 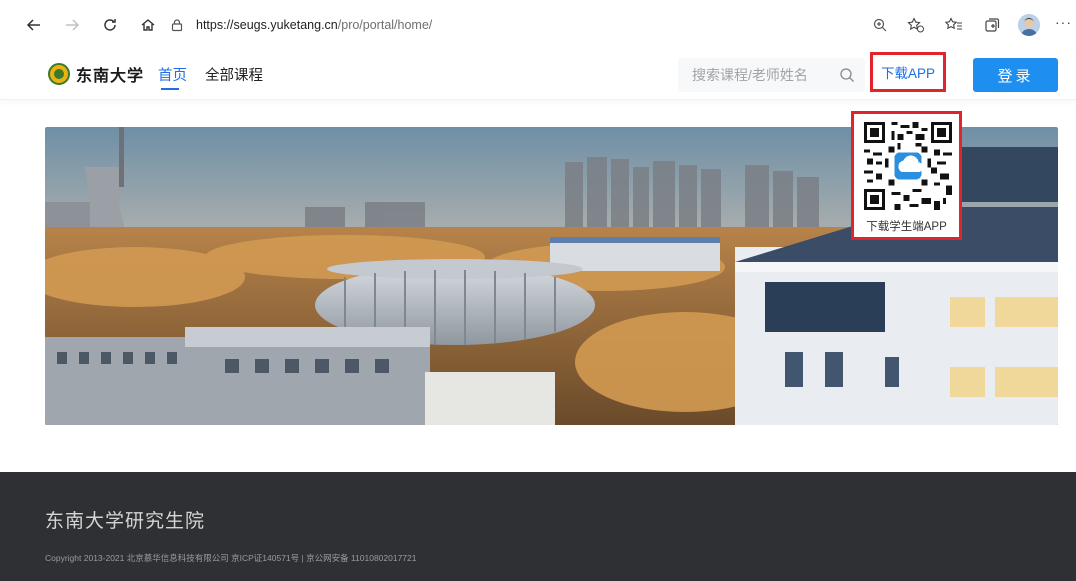 What do you see at coordinates (1063, 22) in the screenshot?
I see `settings-more-button: ···` at bounding box center [1063, 22].